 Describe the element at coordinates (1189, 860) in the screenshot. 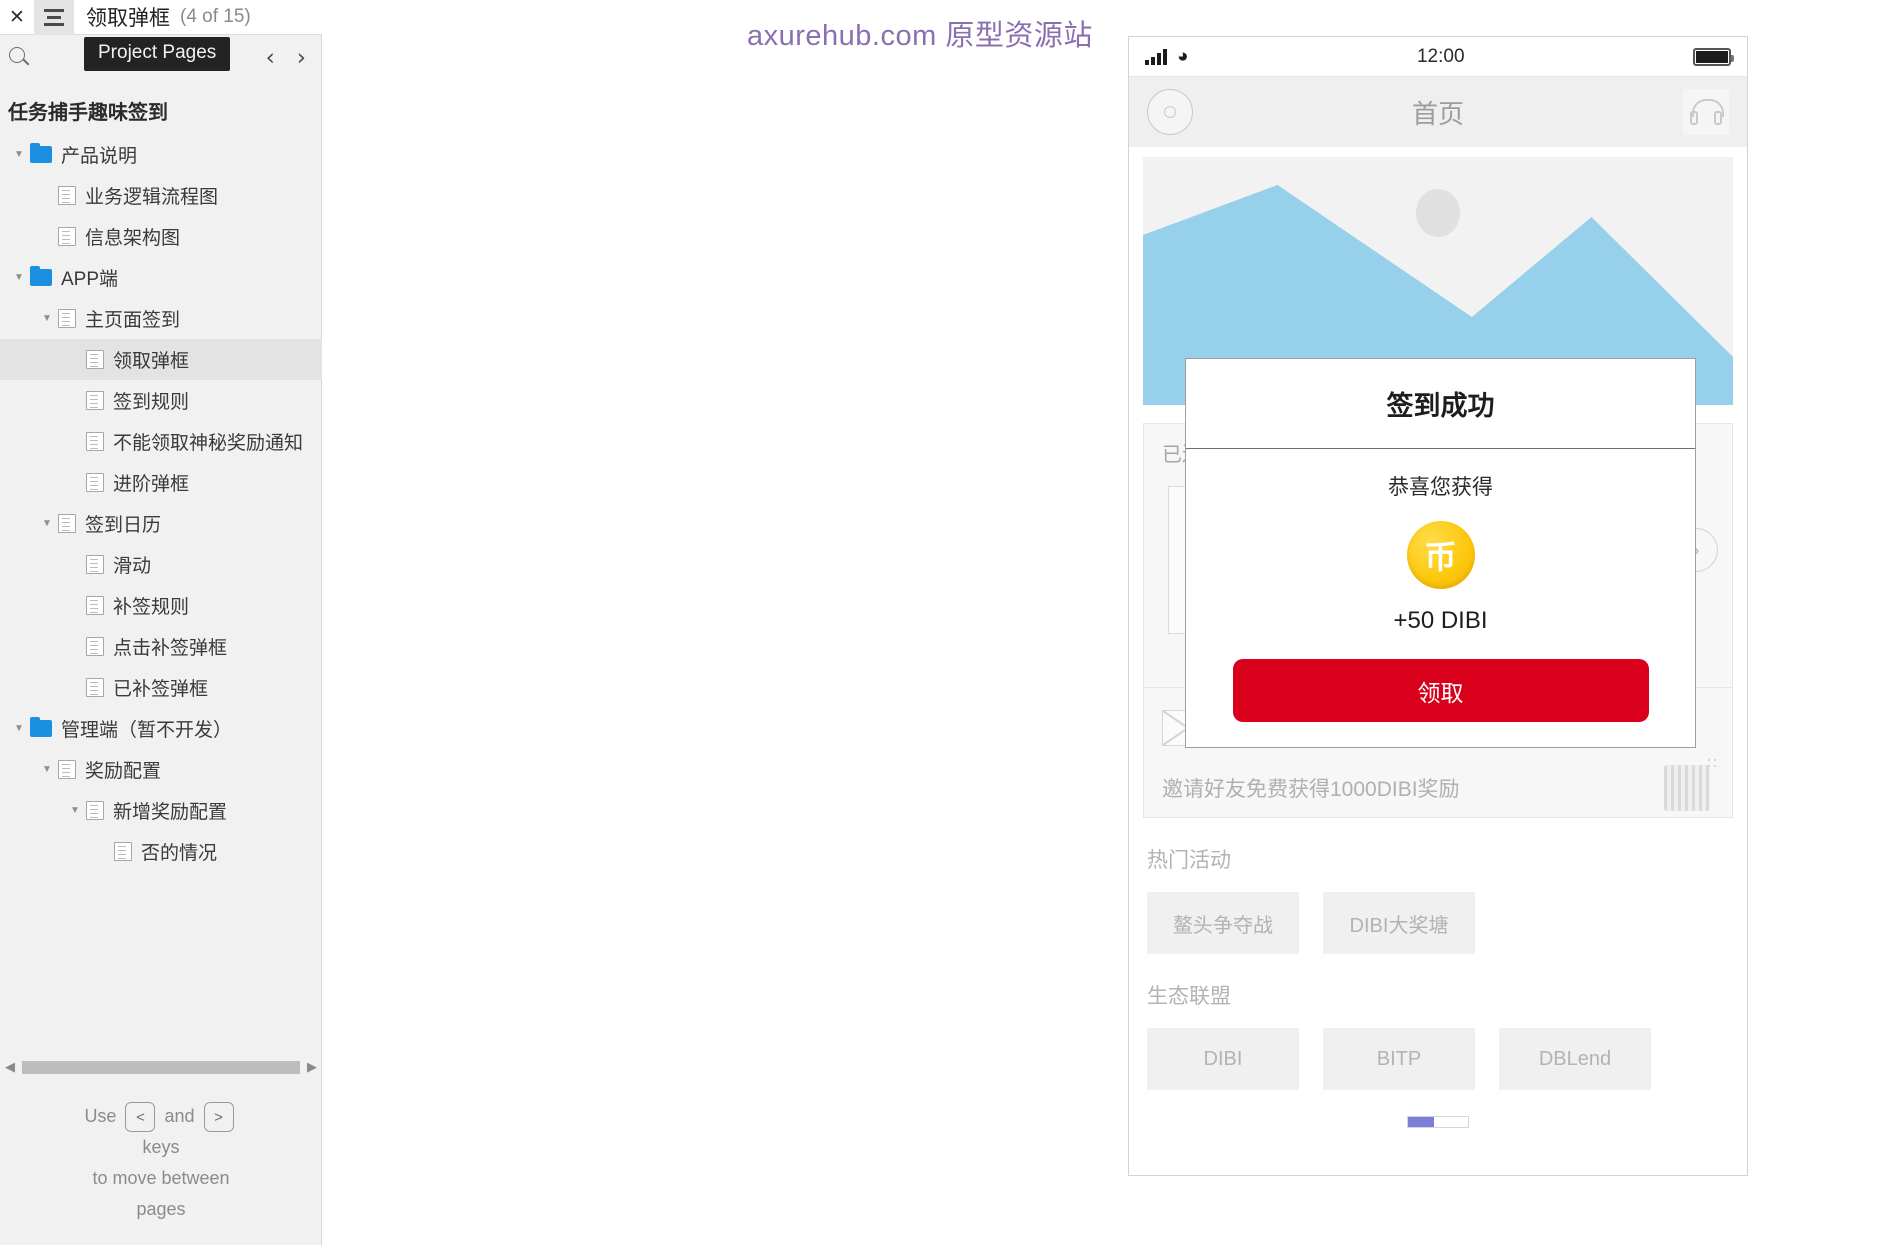

I see `section-title: 热门活动` at that location.